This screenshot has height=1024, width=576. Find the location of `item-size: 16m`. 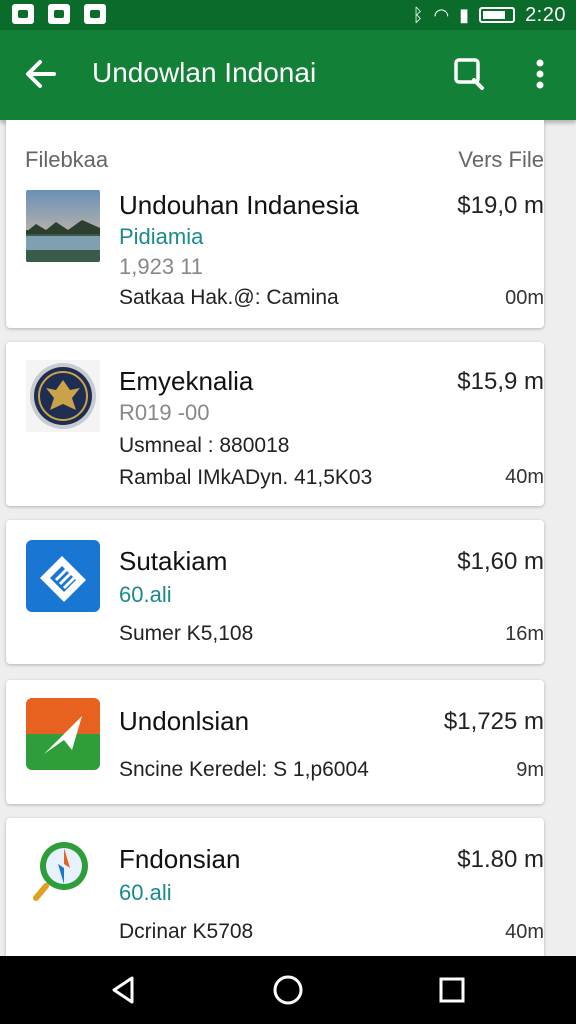

item-size: 16m is located at coordinates (524, 634).